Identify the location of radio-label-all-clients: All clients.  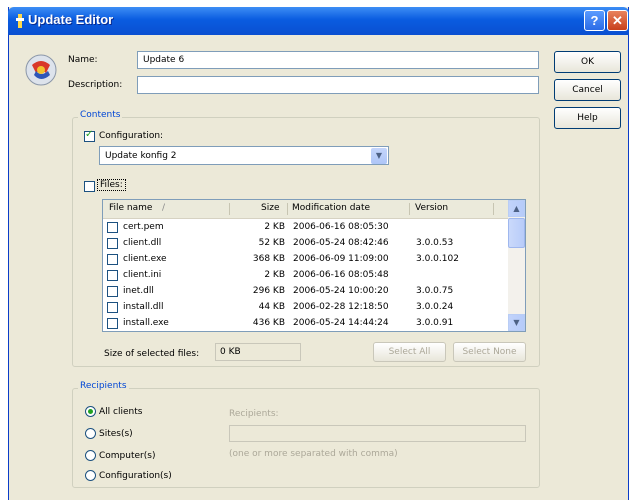
(121, 412).